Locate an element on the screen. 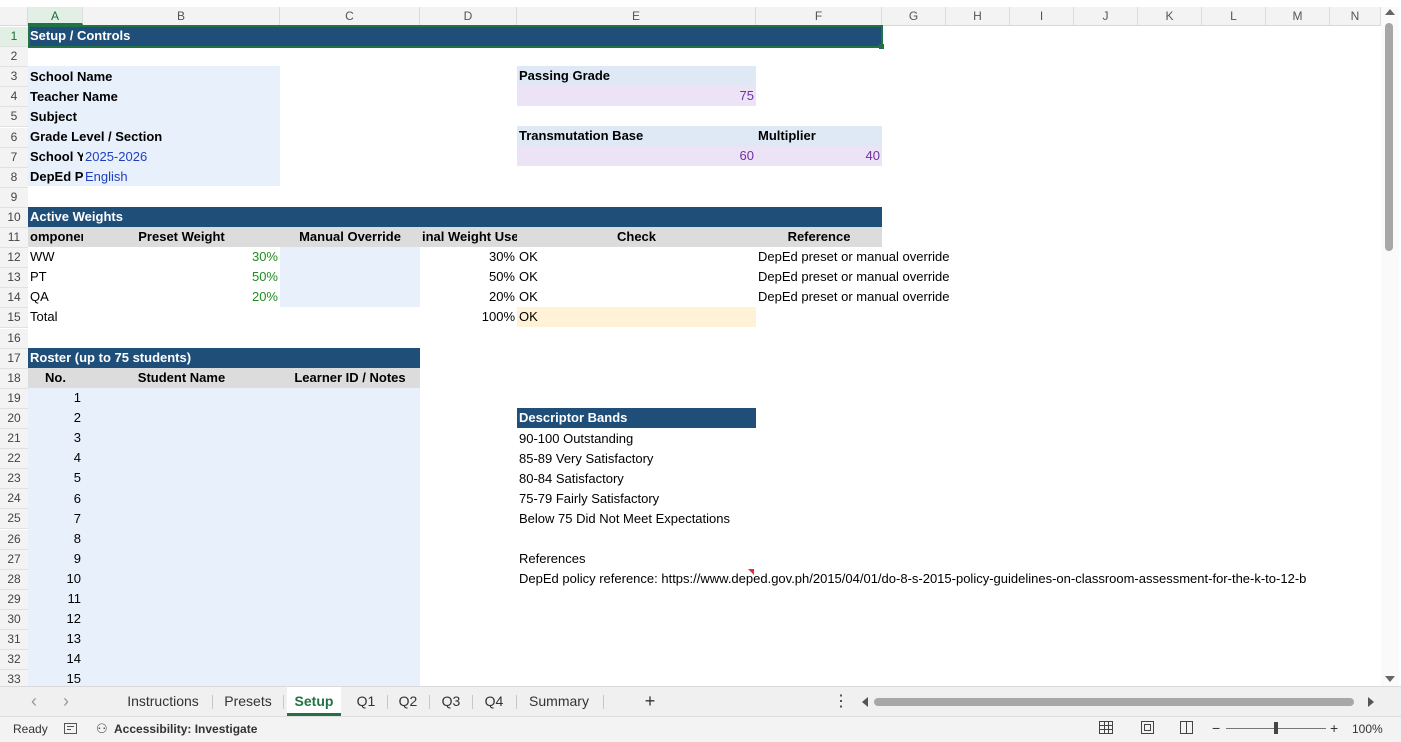  roster-header-name: Student Name is located at coordinates (181, 378).